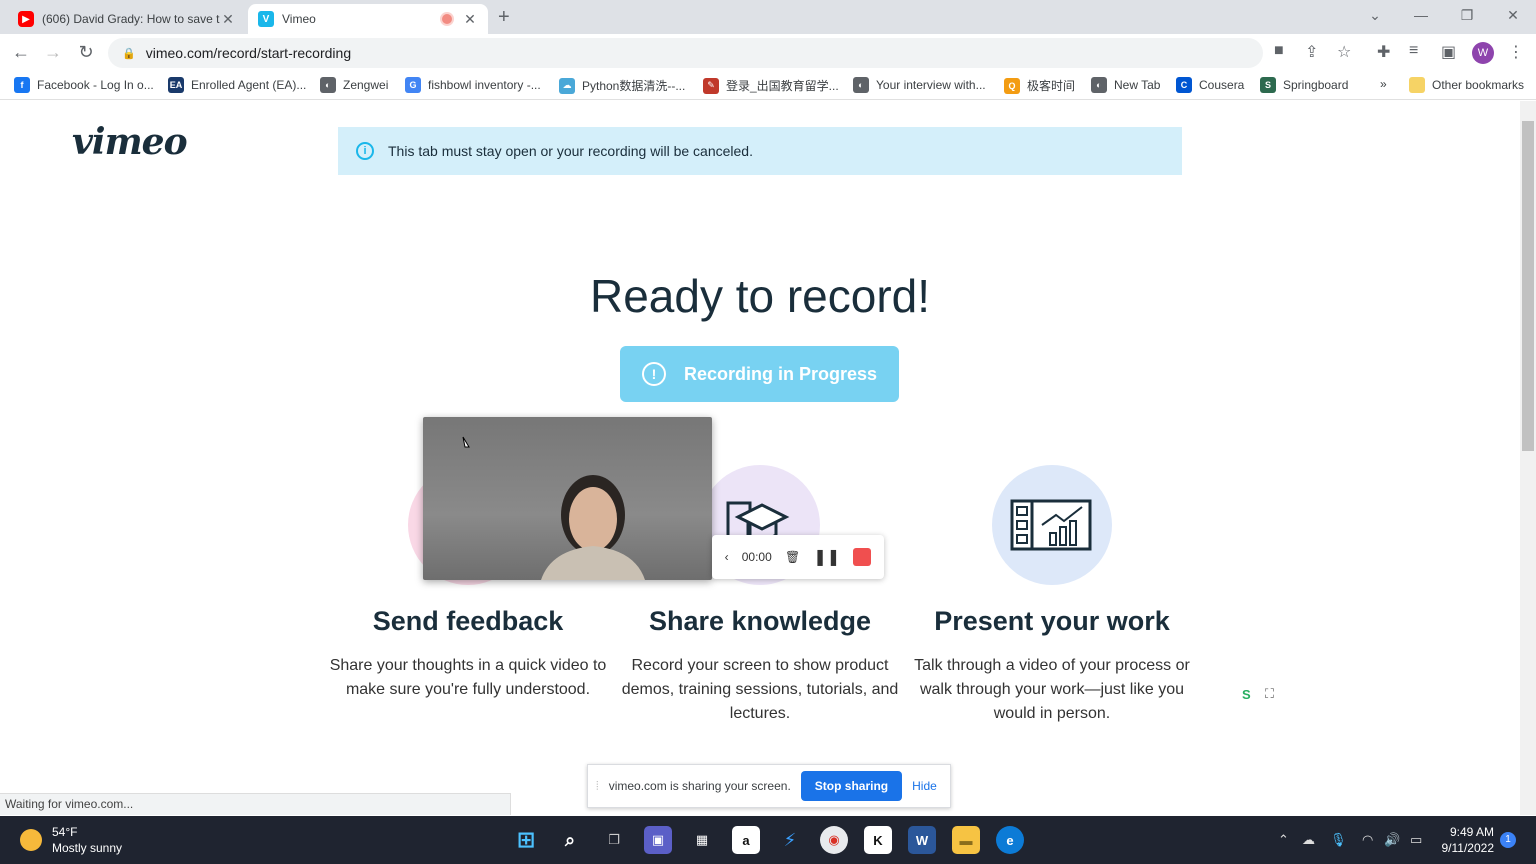 The image size is (1536, 864). Describe the element at coordinates (746, 840) in the screenshot. I see `amazon-icon: a` at that location.